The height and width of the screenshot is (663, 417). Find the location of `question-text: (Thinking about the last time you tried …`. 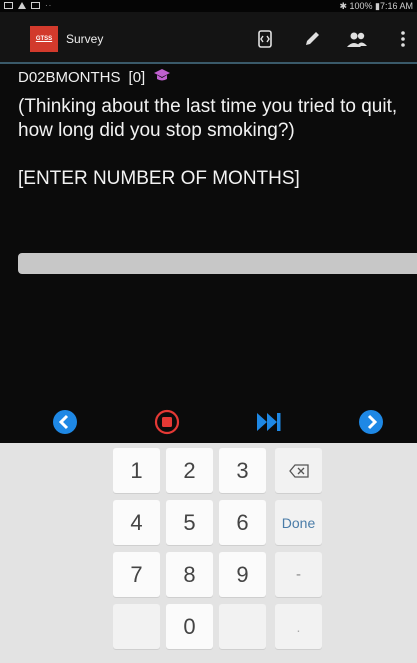

question-text: (Thinking about the last time you tried … is located at coordinates (208, 118).